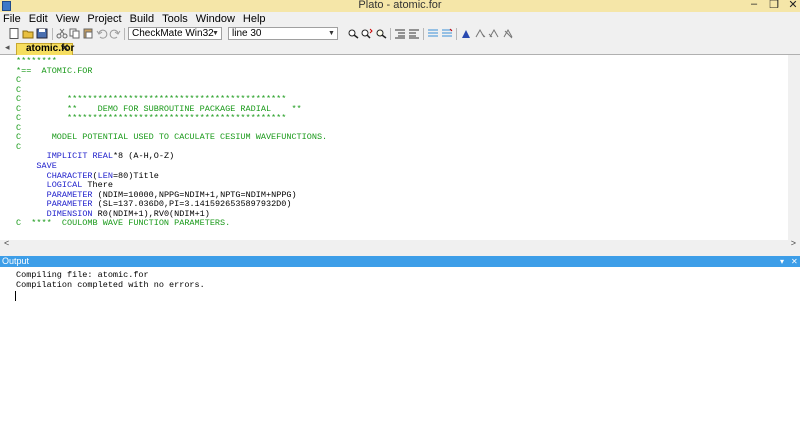  Describe the element at coordinates (45, 49) in the screenshot. I see `tab-atomic-for: atomic.for ✕` at that location.